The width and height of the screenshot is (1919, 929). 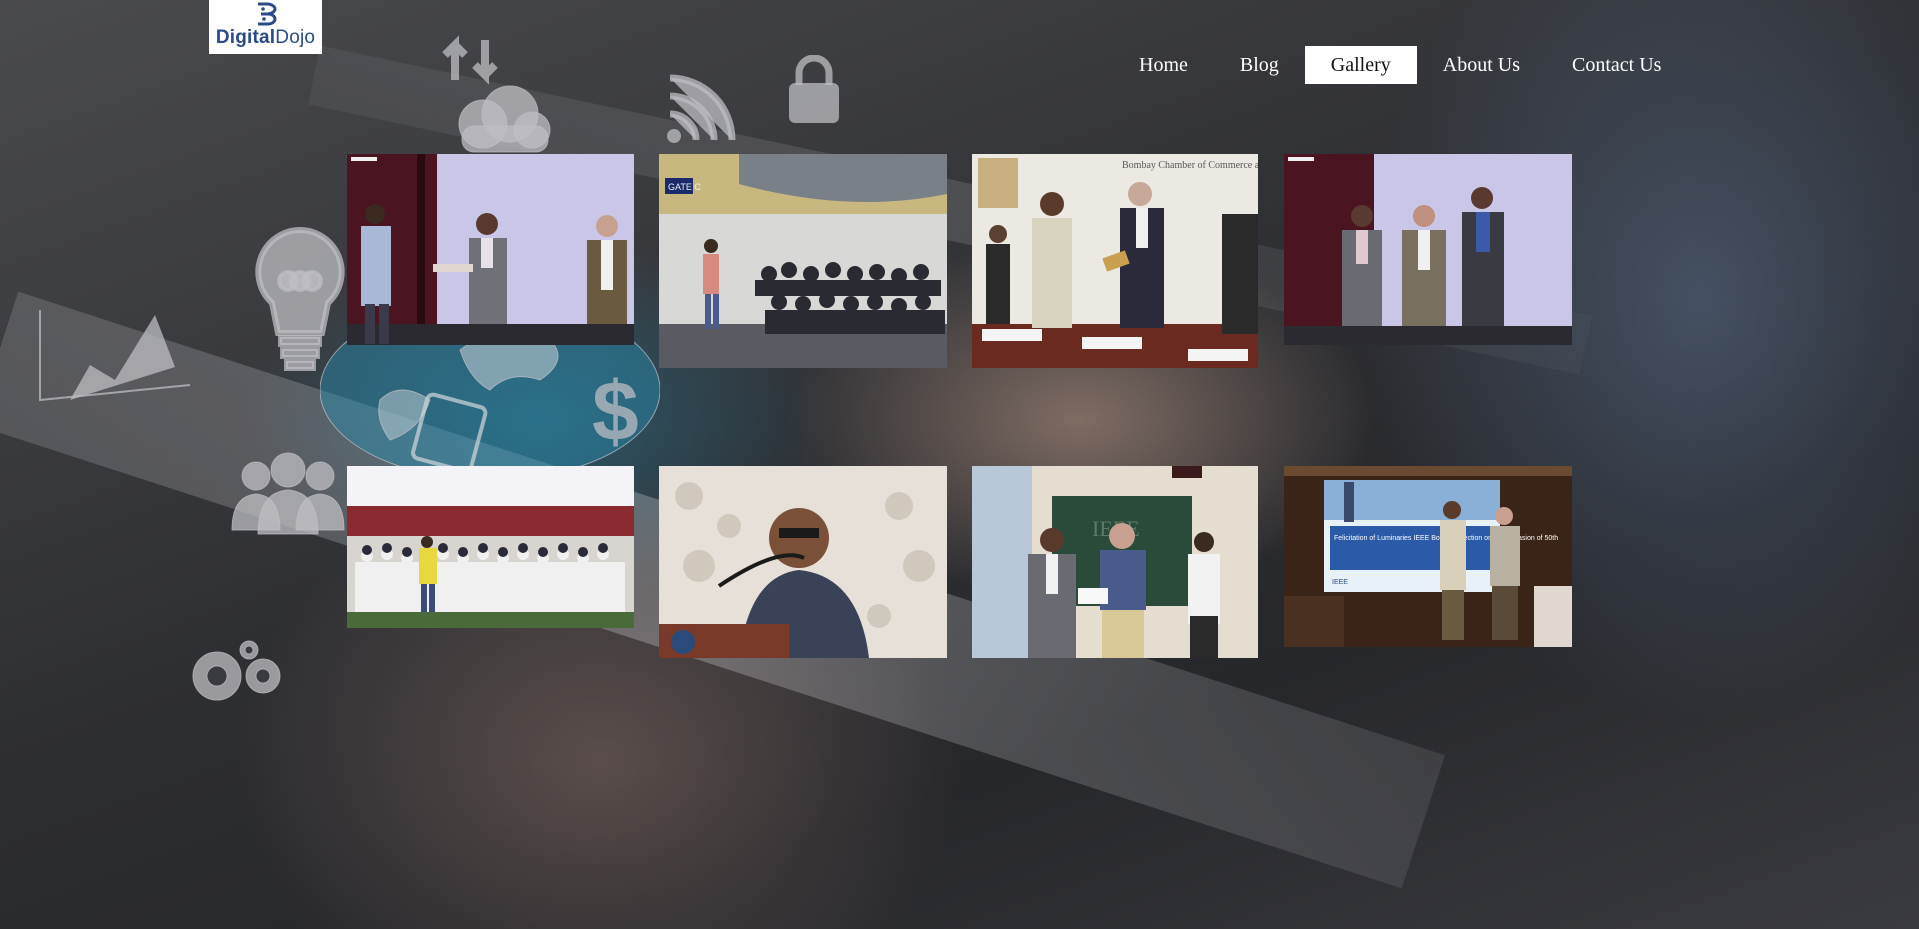 What do you see at coordinates (1360, 65) in the screenshot?
I see `nav-gallery: Gallery` at bounding box center [1360, 65].